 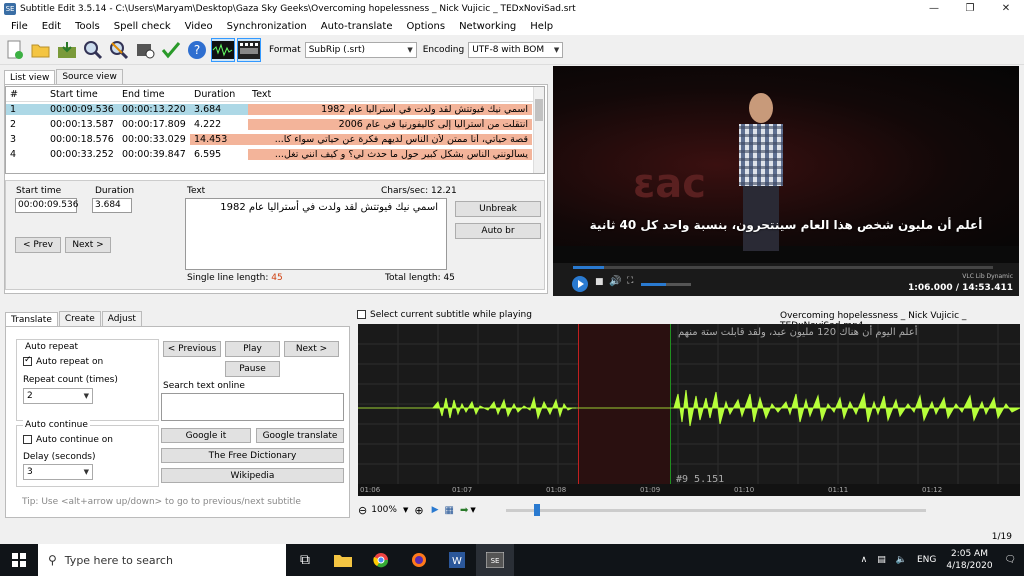 I want to click on play-button: Play, so click(x=252, y=349).